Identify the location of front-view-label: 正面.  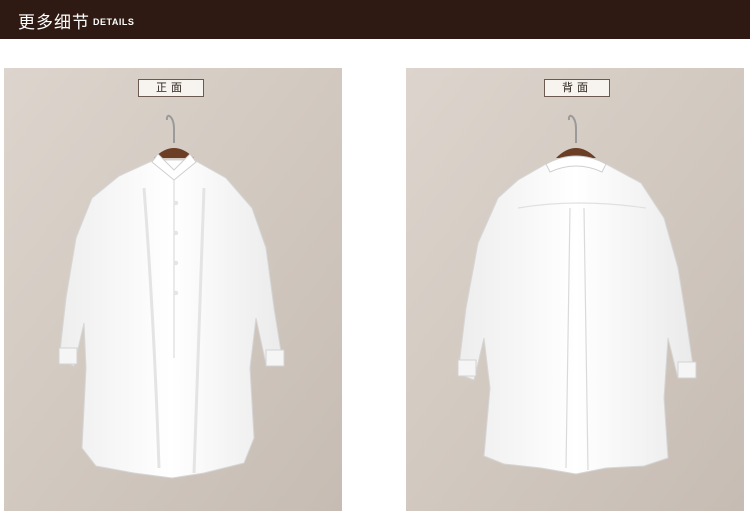
(171, 88).